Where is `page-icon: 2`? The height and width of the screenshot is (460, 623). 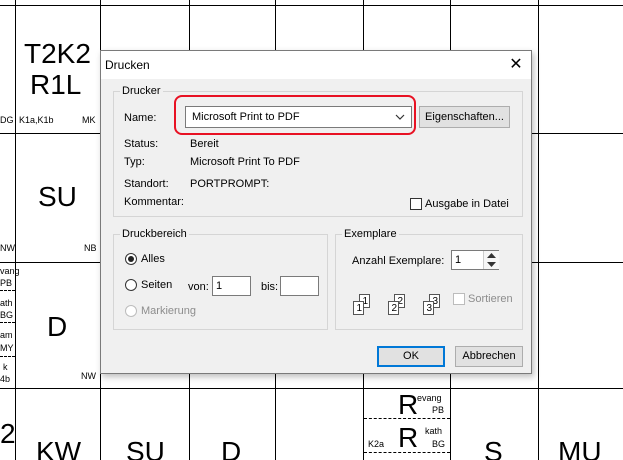 page-icon: 2 is located at coordinates (393, 308).